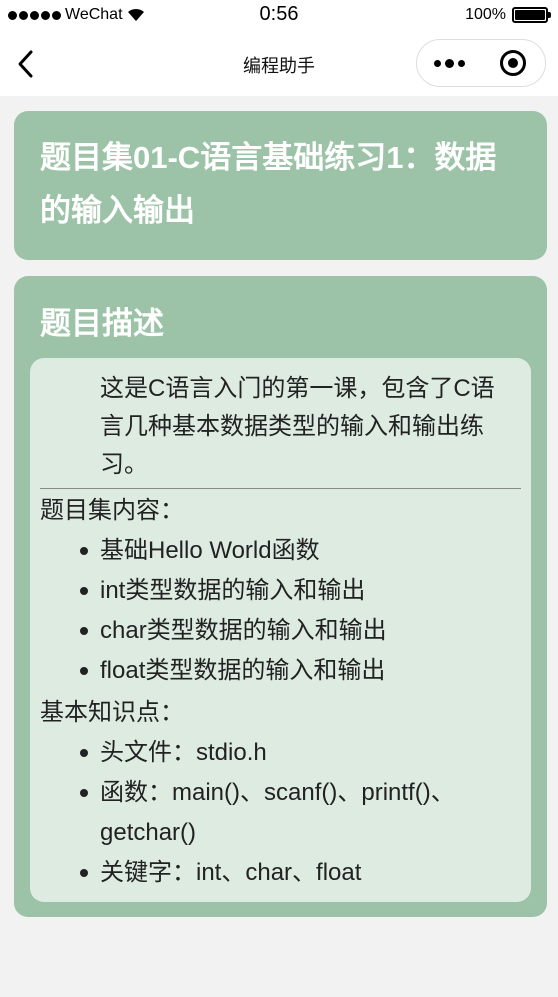 The height and width of the screenshot is (997, 558). I want to click on problem-set-title-card: 题目集01-C语言基础练习1：数据的输入输出, so click(280, 185).